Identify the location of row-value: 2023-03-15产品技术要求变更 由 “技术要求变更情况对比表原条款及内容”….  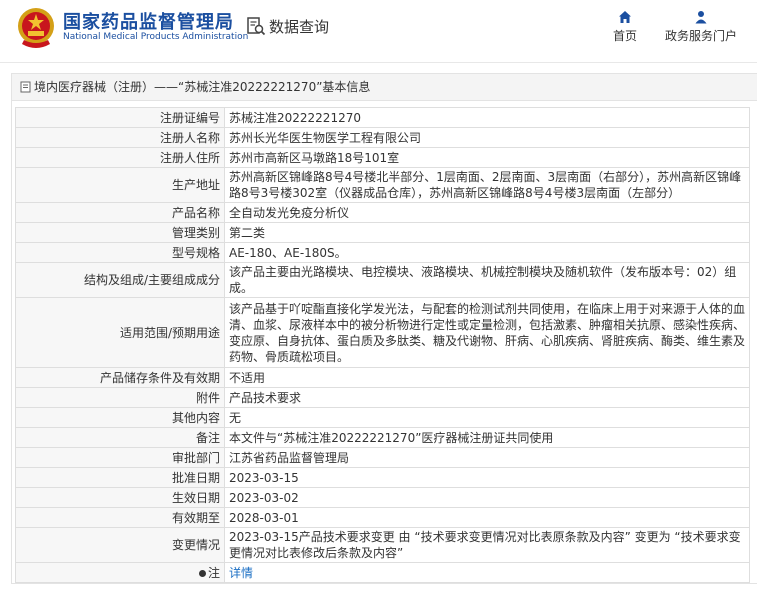
(487, 545).